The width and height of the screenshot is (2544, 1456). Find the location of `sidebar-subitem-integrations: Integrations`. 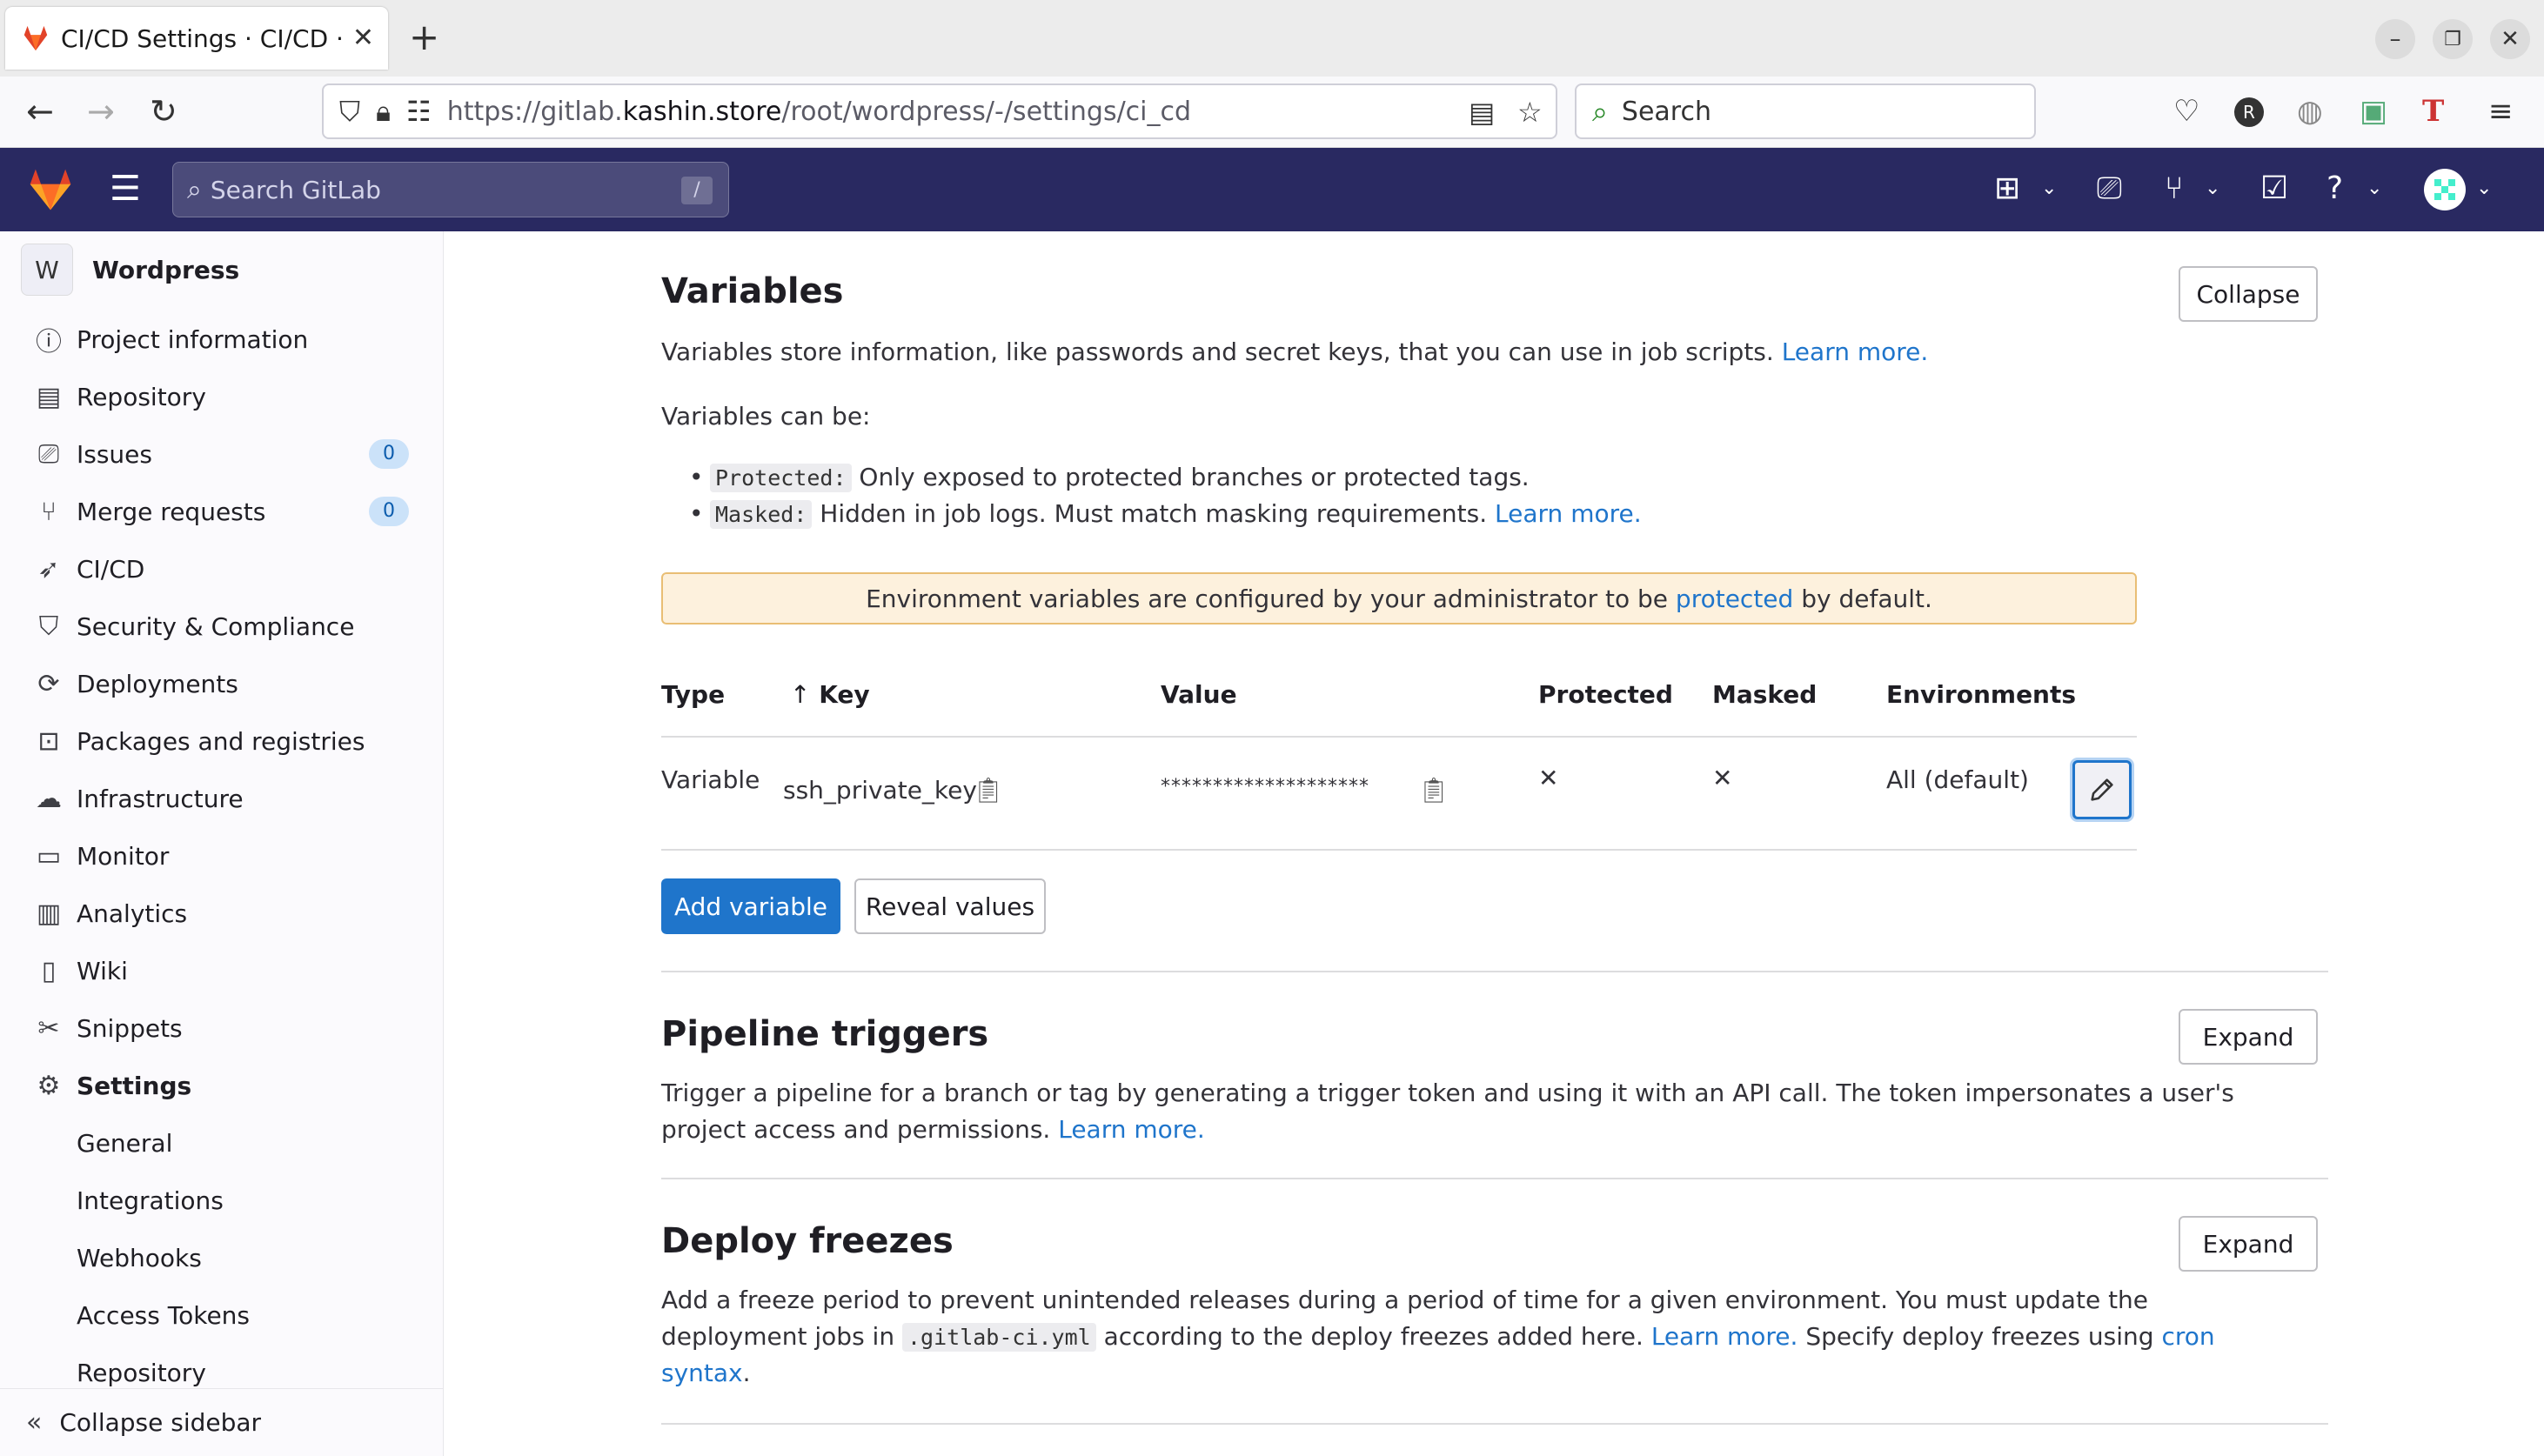

sidebar-subitem-integrations: Integrations is located at coordinates (221, 1200).